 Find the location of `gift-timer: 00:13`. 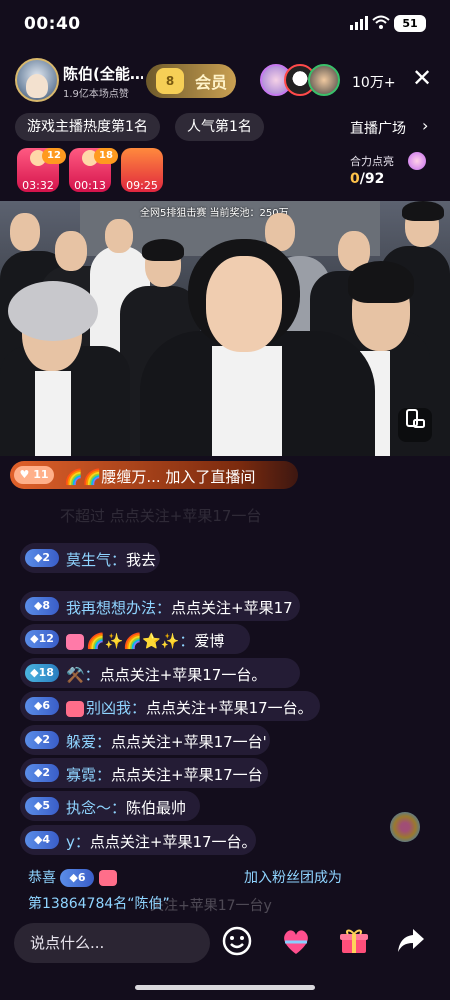

gift-timer: 00:13 is located at coordinates (90, 185).